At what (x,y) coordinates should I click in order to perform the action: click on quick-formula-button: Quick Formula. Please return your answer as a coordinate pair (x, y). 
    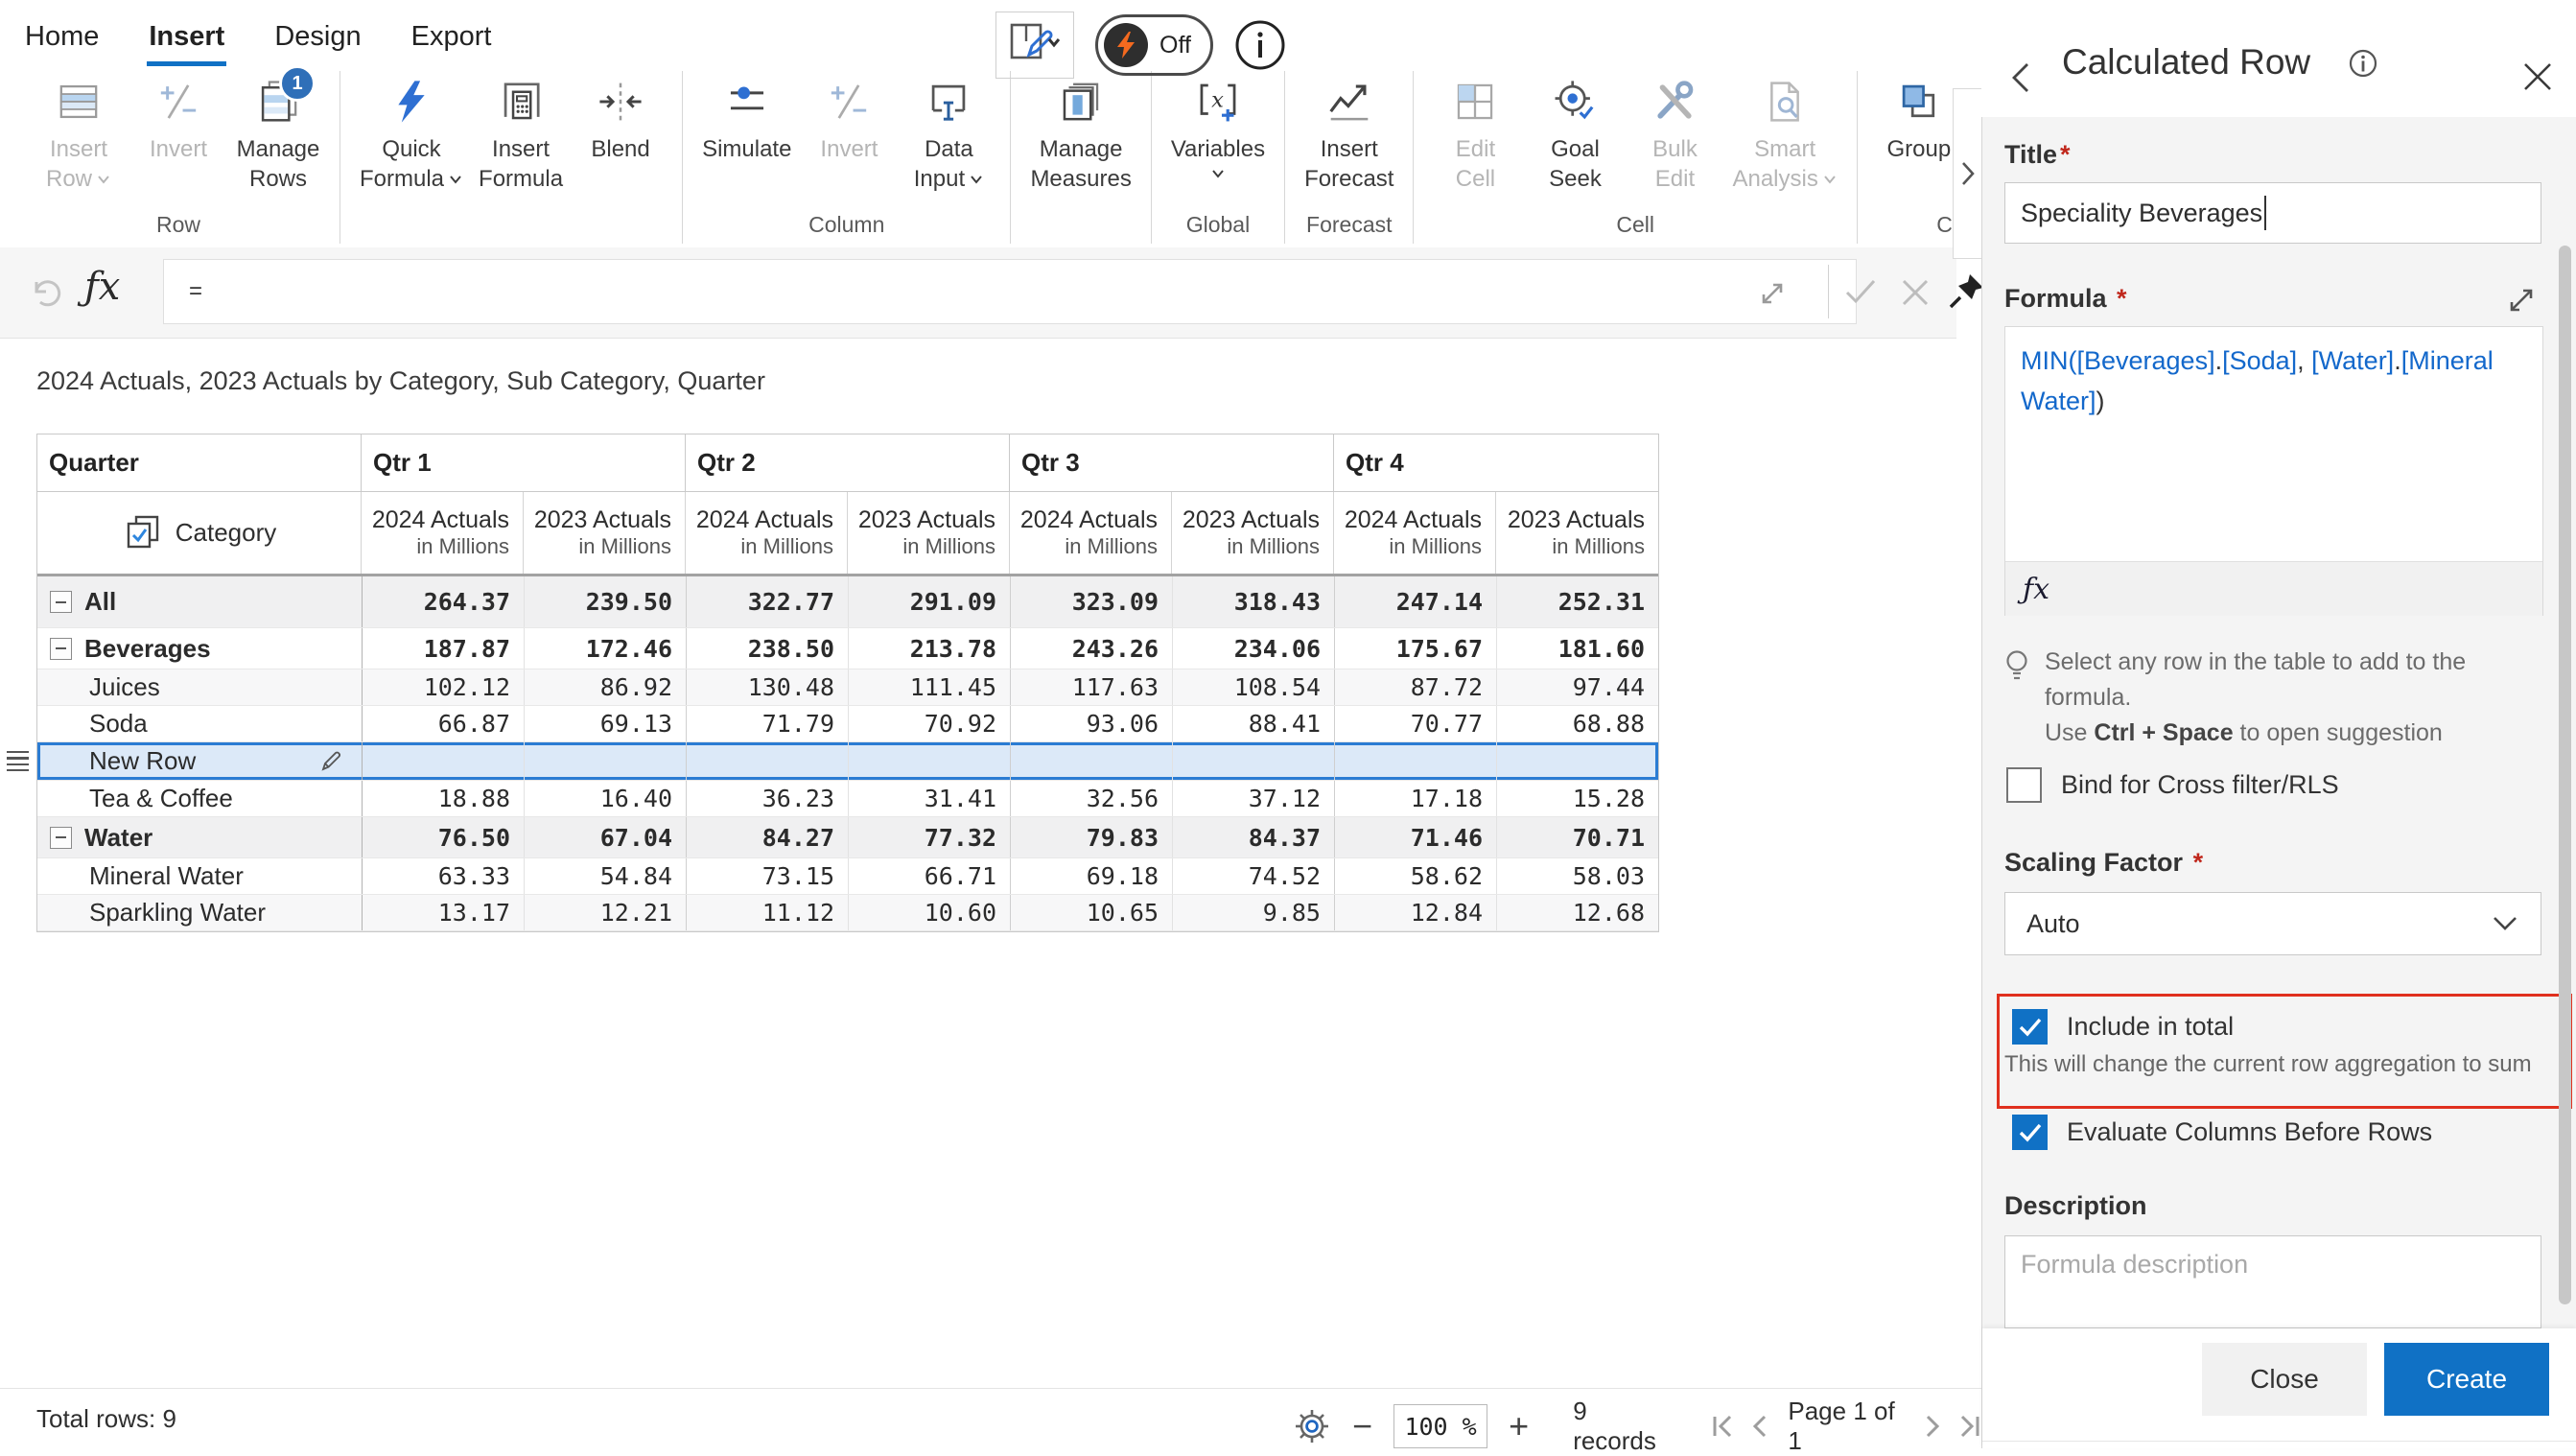
    Looking at the image, I should click on (411, 134).